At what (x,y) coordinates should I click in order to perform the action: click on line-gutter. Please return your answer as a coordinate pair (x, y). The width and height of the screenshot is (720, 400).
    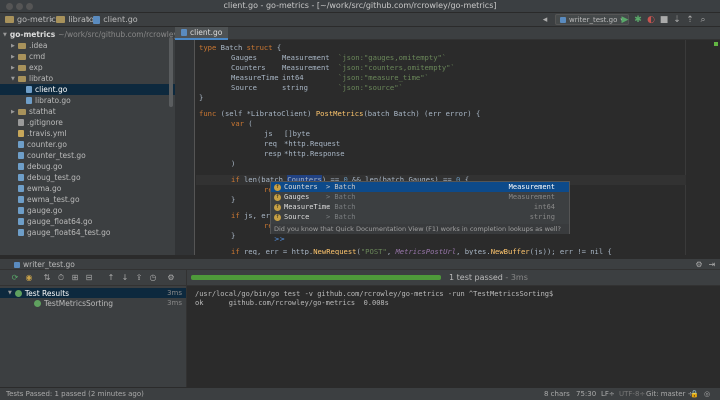
    Looking at the image, I should click on (185, 147).